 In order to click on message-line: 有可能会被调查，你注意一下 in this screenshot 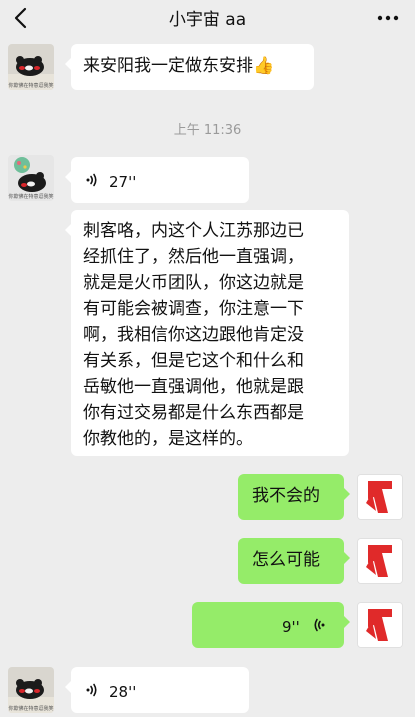, I will do `click(193, 309)`.